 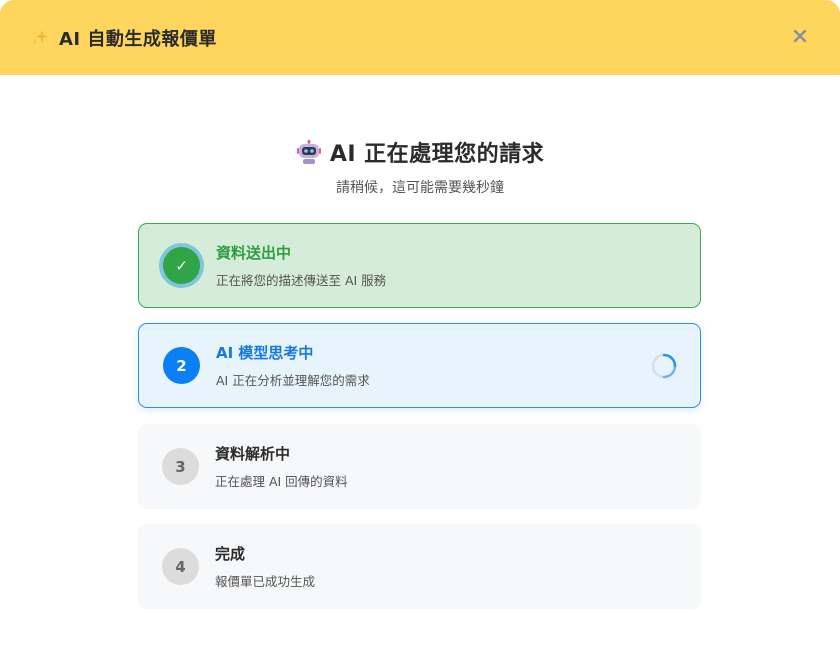 What do you see at coordinates (293, 380) in the screenshot?
I see `step-description: AI 正在分析並理解您的需求` at bounding box center [293, 380].